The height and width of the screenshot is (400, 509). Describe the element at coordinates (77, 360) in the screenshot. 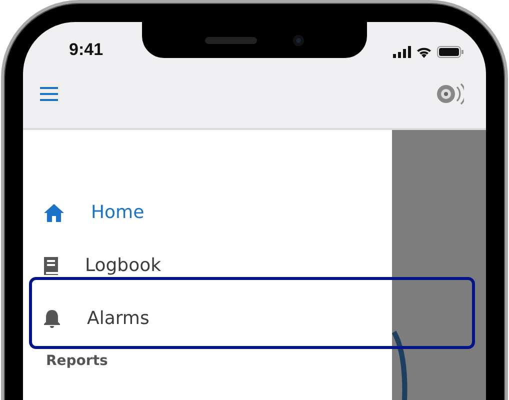

I see `section-heading: Reports` at that location.